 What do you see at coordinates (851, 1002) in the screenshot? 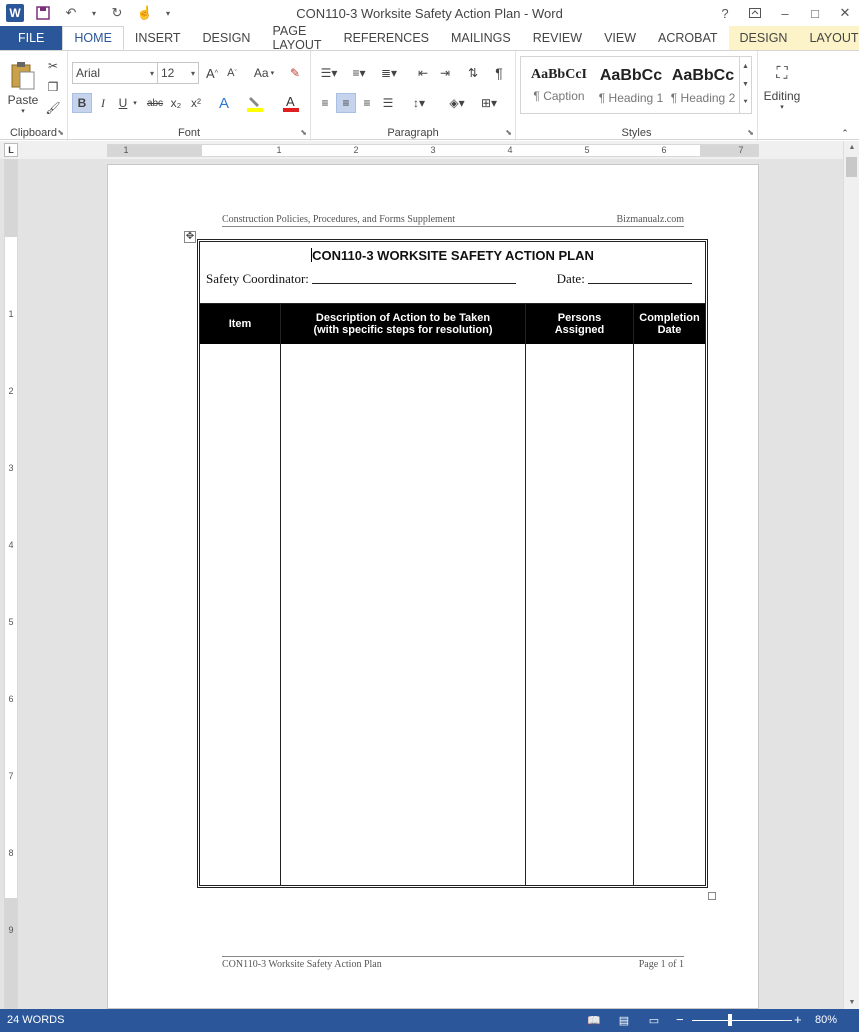
I see `scroll-down-icon: ▼` at bounding box center [851, 1002].